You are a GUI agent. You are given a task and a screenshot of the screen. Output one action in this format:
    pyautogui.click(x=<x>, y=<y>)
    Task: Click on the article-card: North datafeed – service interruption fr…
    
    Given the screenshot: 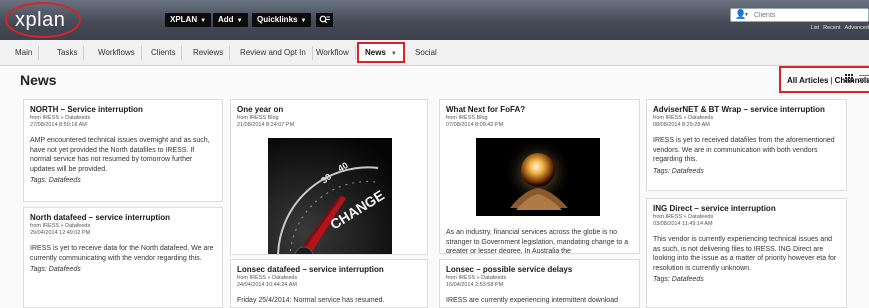 What is the action you would take?
    pyautogui.click(x=123, y=257)
    